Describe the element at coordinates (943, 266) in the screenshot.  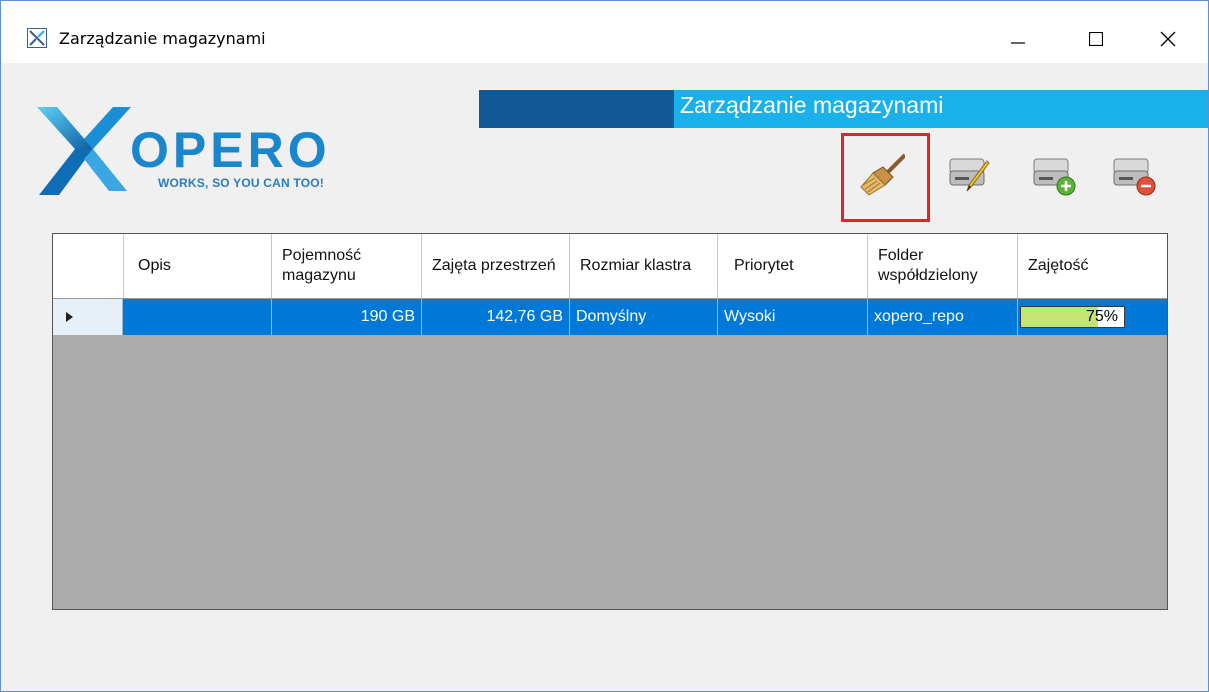
I see `column-header-folder: Folder współdzielony` at that location.